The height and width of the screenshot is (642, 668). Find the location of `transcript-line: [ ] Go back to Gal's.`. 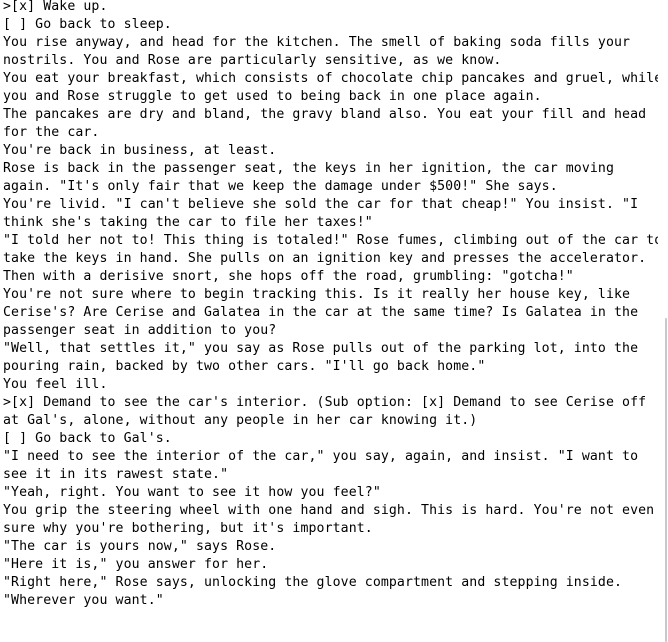

transcript-line: [ ] Go back to Gal's. is located at coordinates (87, 438).